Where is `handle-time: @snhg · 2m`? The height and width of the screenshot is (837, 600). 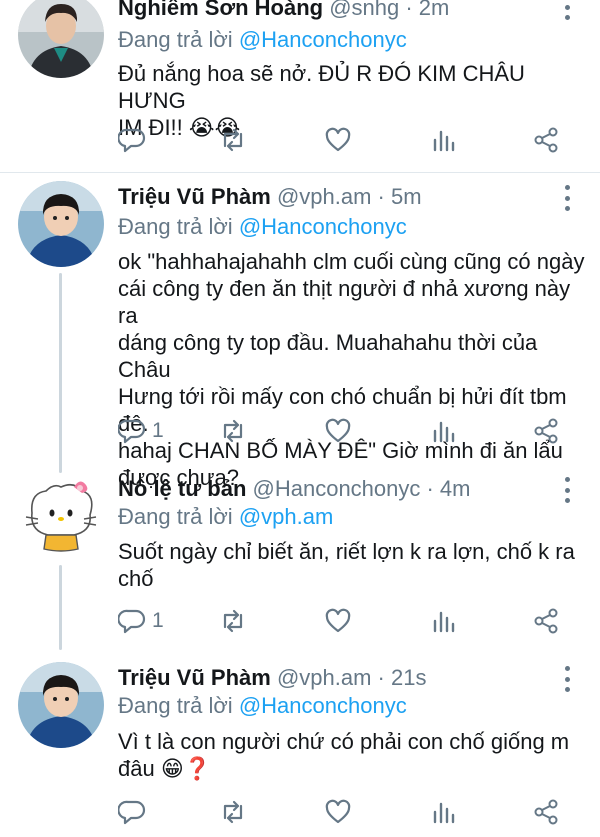 handle-time: @snhg · 2m is located at coordinates (389, 10).